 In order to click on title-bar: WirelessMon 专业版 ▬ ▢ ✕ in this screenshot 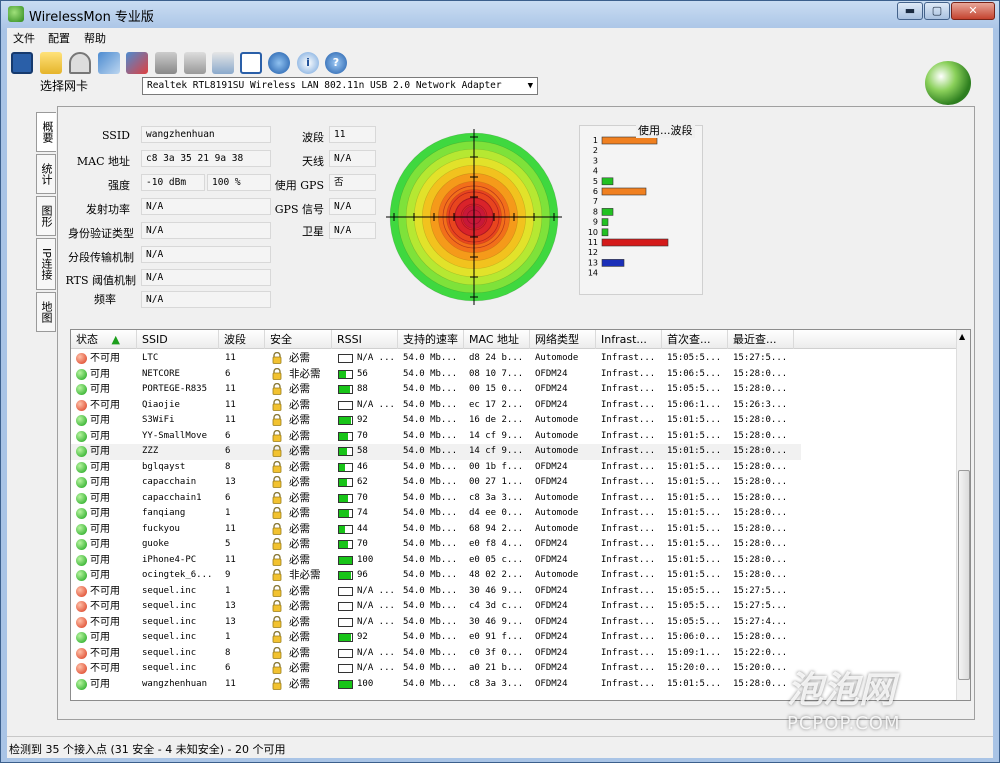, I will do `click(500, 14)`.